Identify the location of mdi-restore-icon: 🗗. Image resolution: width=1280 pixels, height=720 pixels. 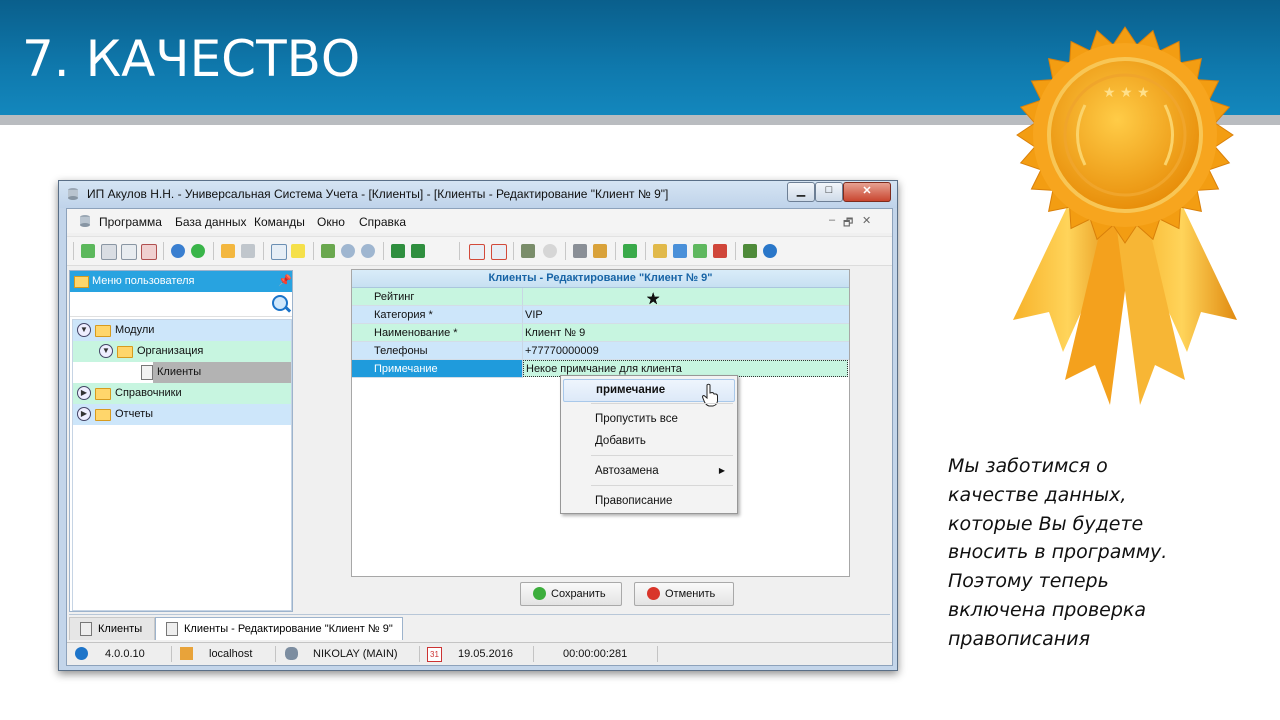
(848, 223).